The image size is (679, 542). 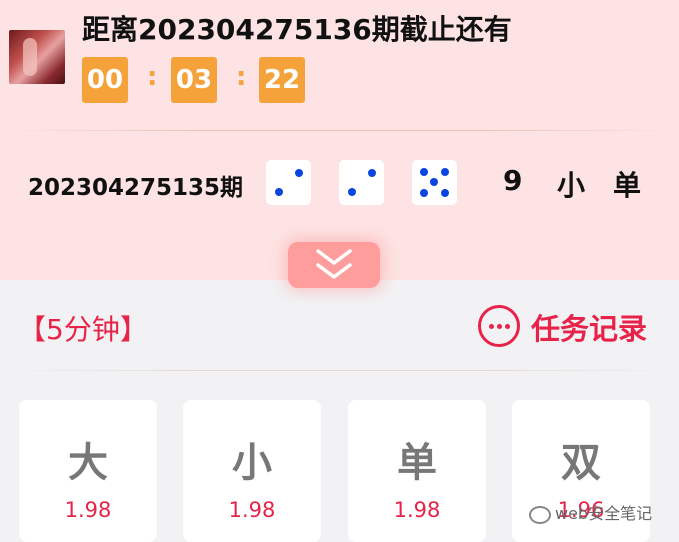 What do you see at coordinates (136, 188) in the screenshot?
I see `last-period-label: 202304275135期` at bounding box center [136, 188].